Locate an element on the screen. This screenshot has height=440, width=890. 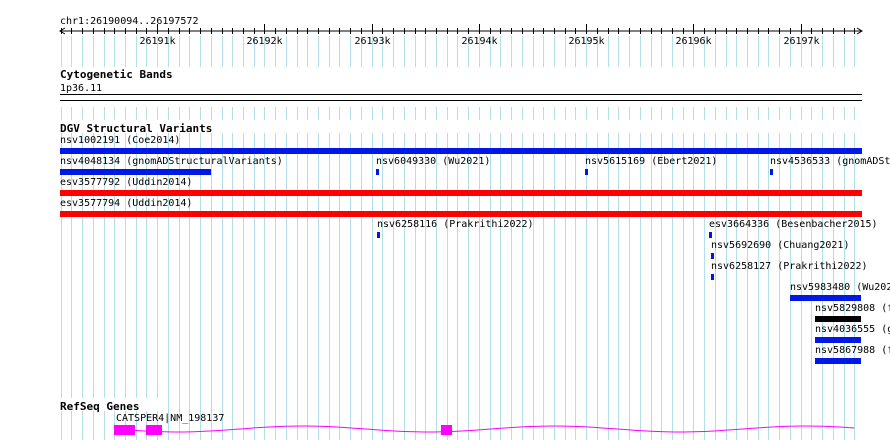
cytoband-label: 1p36.11 is located at coordinates (81, 88).